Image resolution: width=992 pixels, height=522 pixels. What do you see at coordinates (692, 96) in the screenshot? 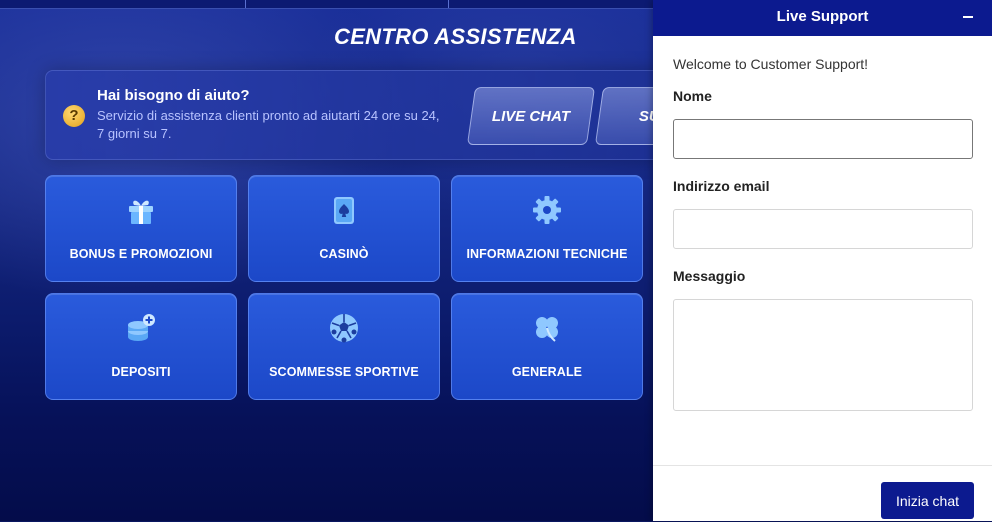
I see `name-label: Nome` at bounding box center [692, 96].